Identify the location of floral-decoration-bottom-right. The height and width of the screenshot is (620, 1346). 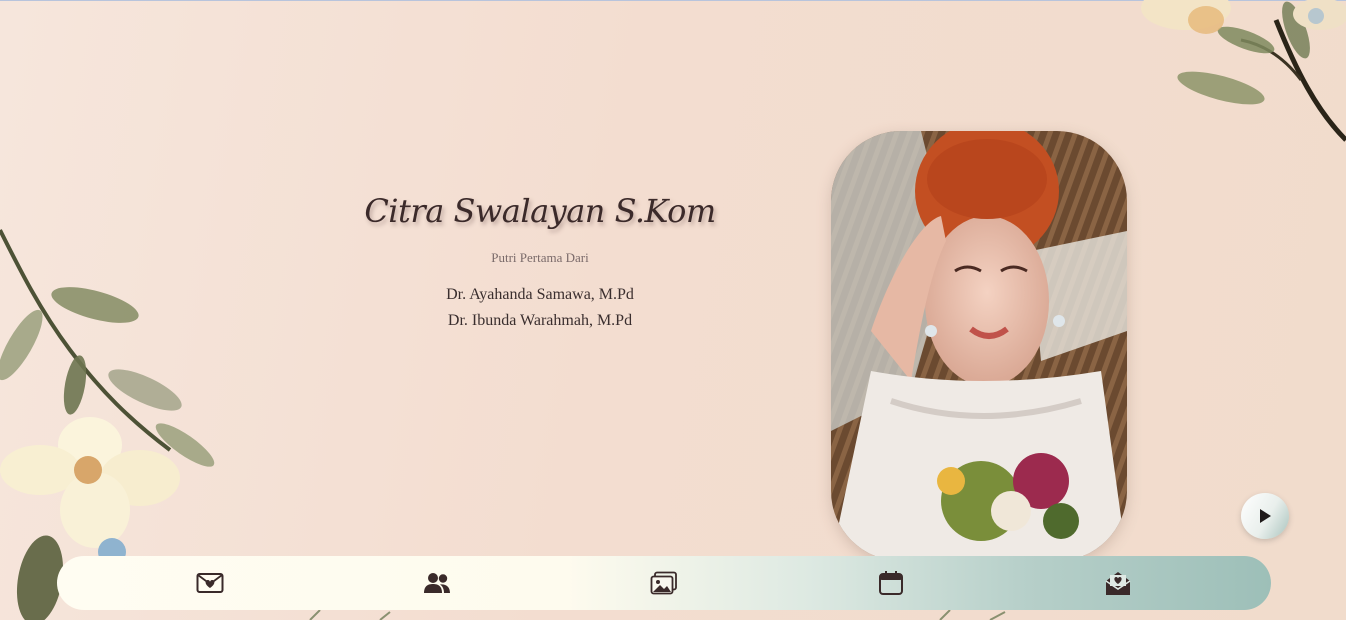
(972, 615).